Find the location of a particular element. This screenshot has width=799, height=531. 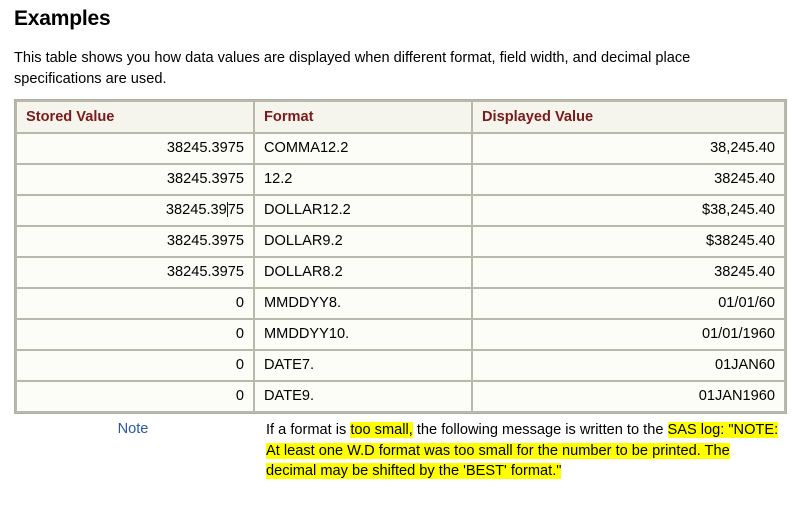

cell-format: DOLLAR9.2 is located at coordinates (363, 241).